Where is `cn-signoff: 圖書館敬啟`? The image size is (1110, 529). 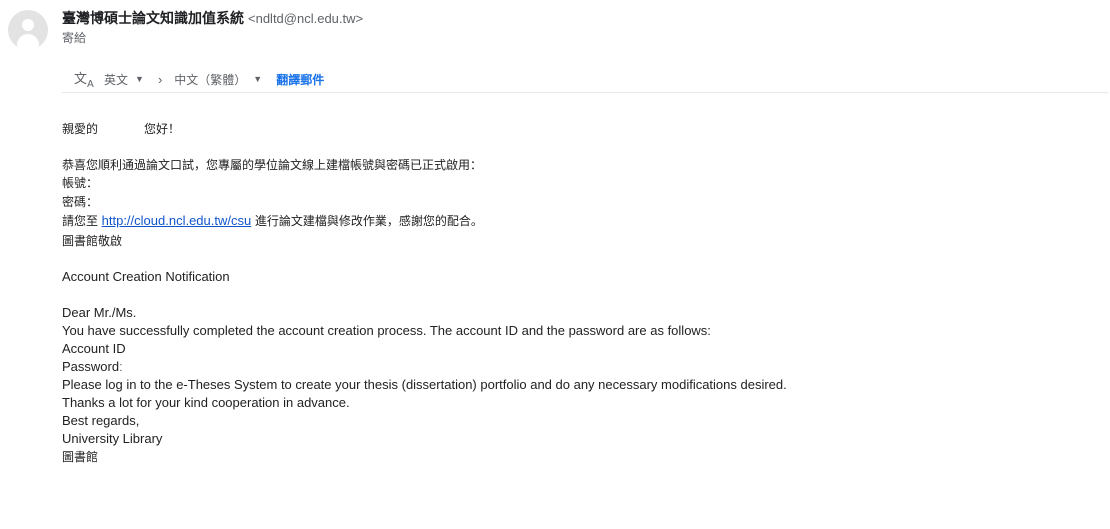
cn-signoff: 圖書館敬啟 is located at coordinates (92, 241).